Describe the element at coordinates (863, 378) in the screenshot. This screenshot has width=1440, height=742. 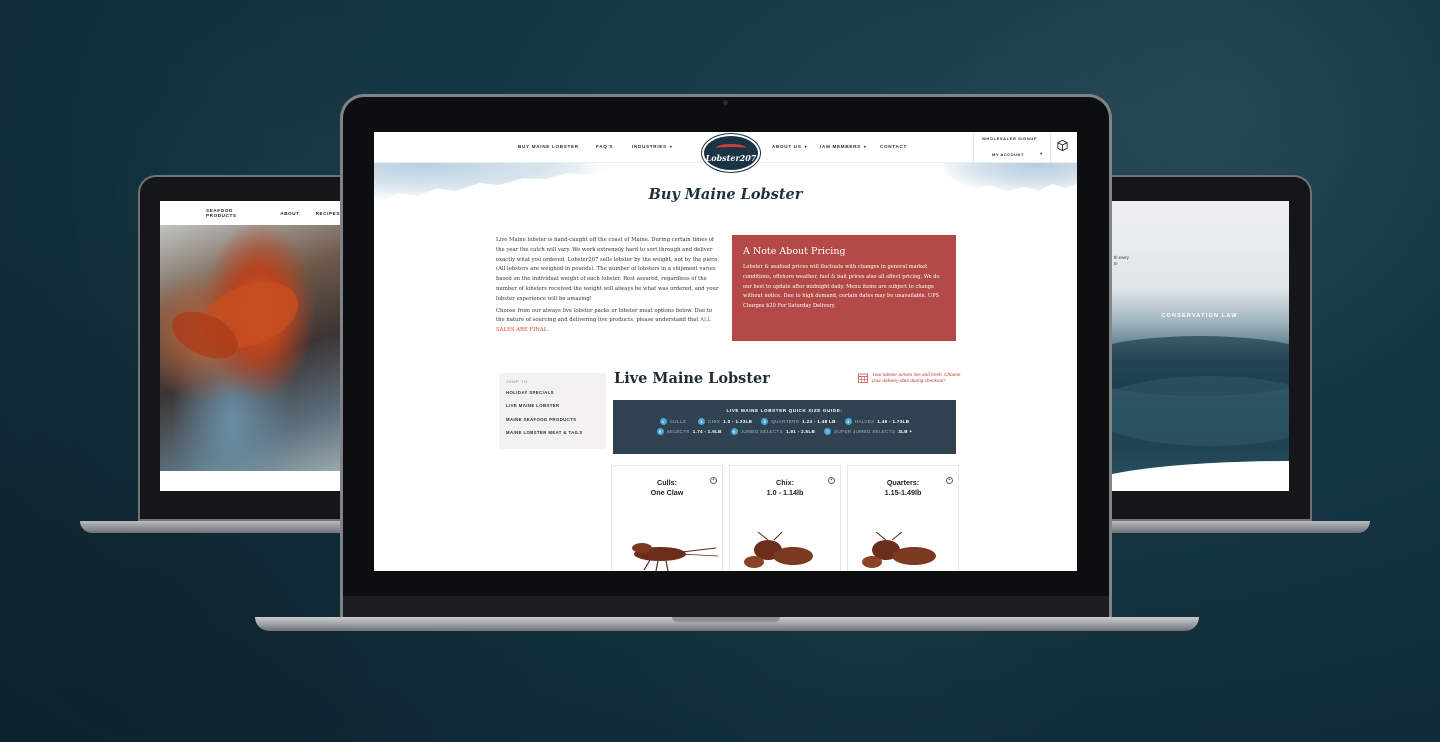
I see `calendar-icon` at that location.